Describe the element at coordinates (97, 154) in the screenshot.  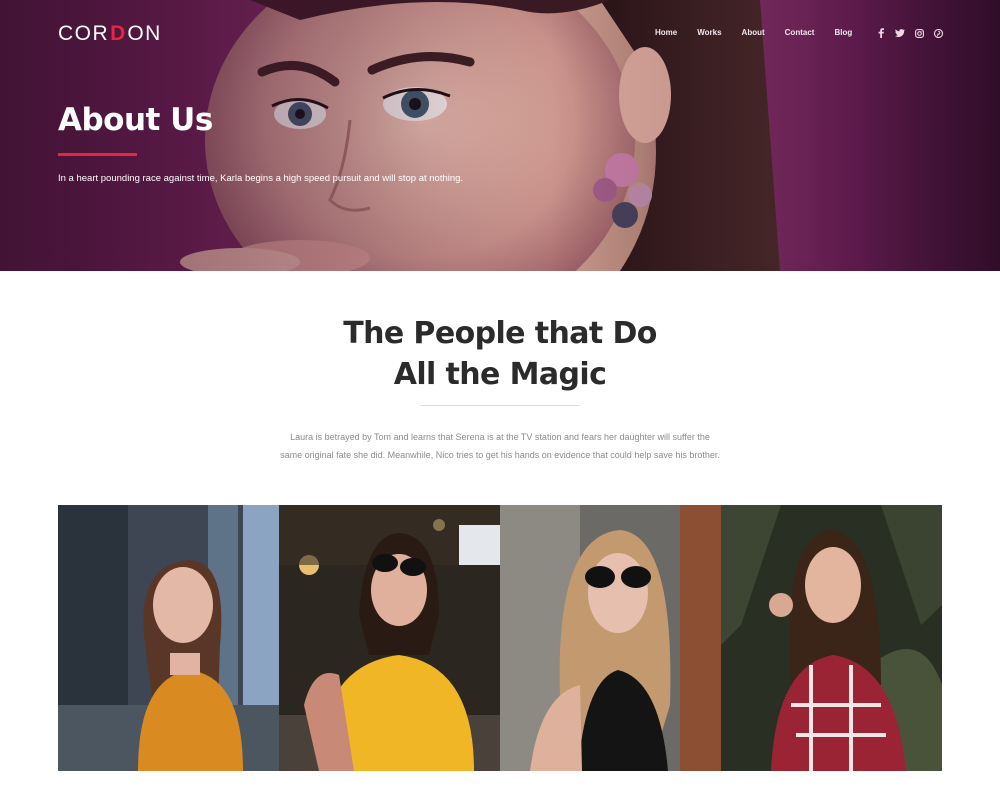
I see `title-underline` at that location.